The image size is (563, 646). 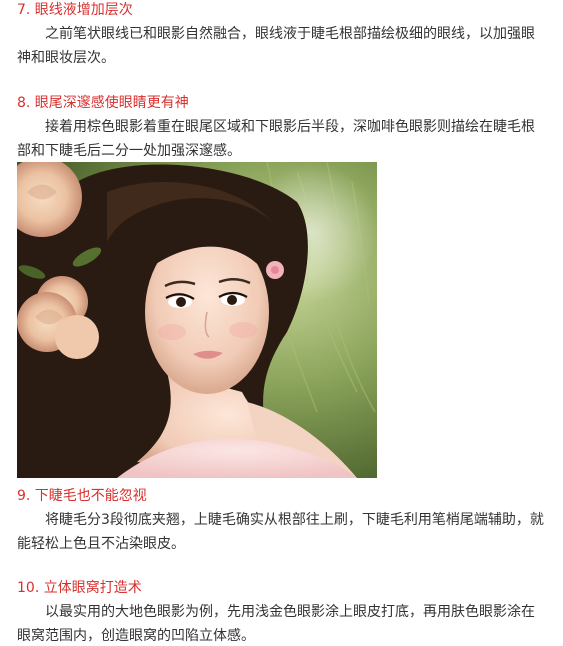 What do you see at coordinates (75, 10) in the screenshot?
I see `step-7-heading: 7. 眼线液增加层次` at bounding box center [75, 10].